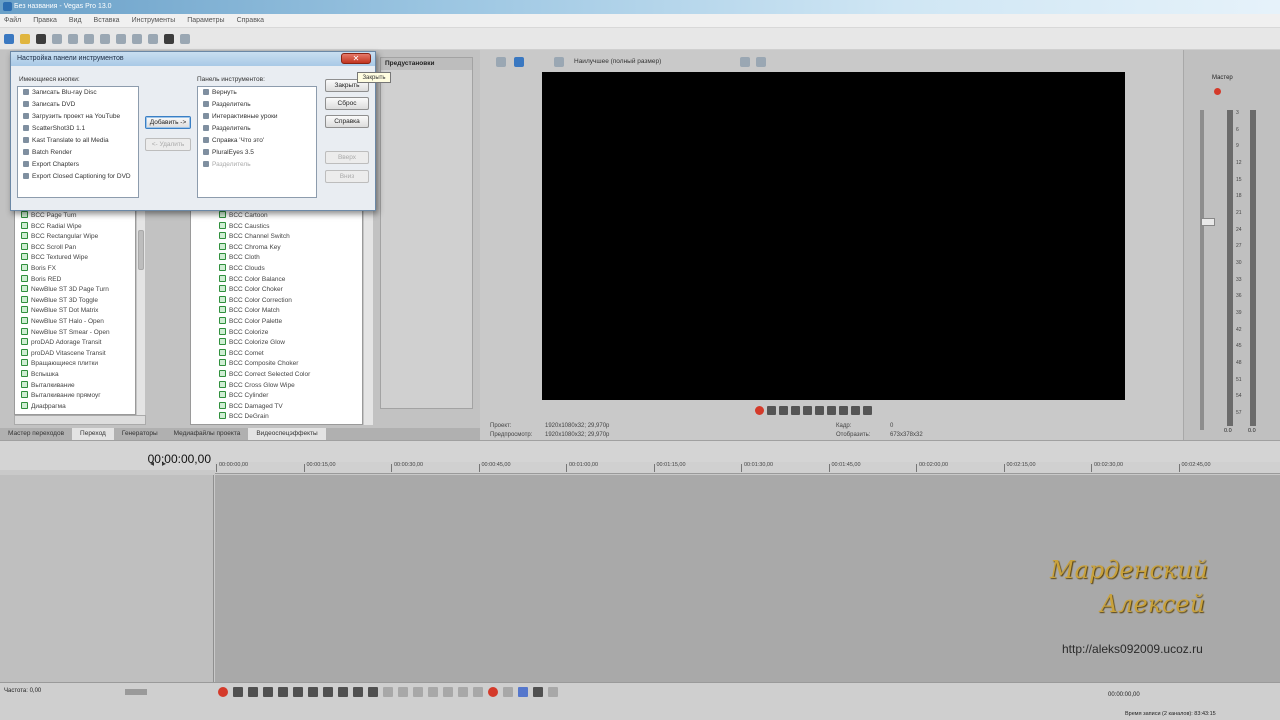  I want to click on transition-item: BCC Page Turn, so click(75, 216).